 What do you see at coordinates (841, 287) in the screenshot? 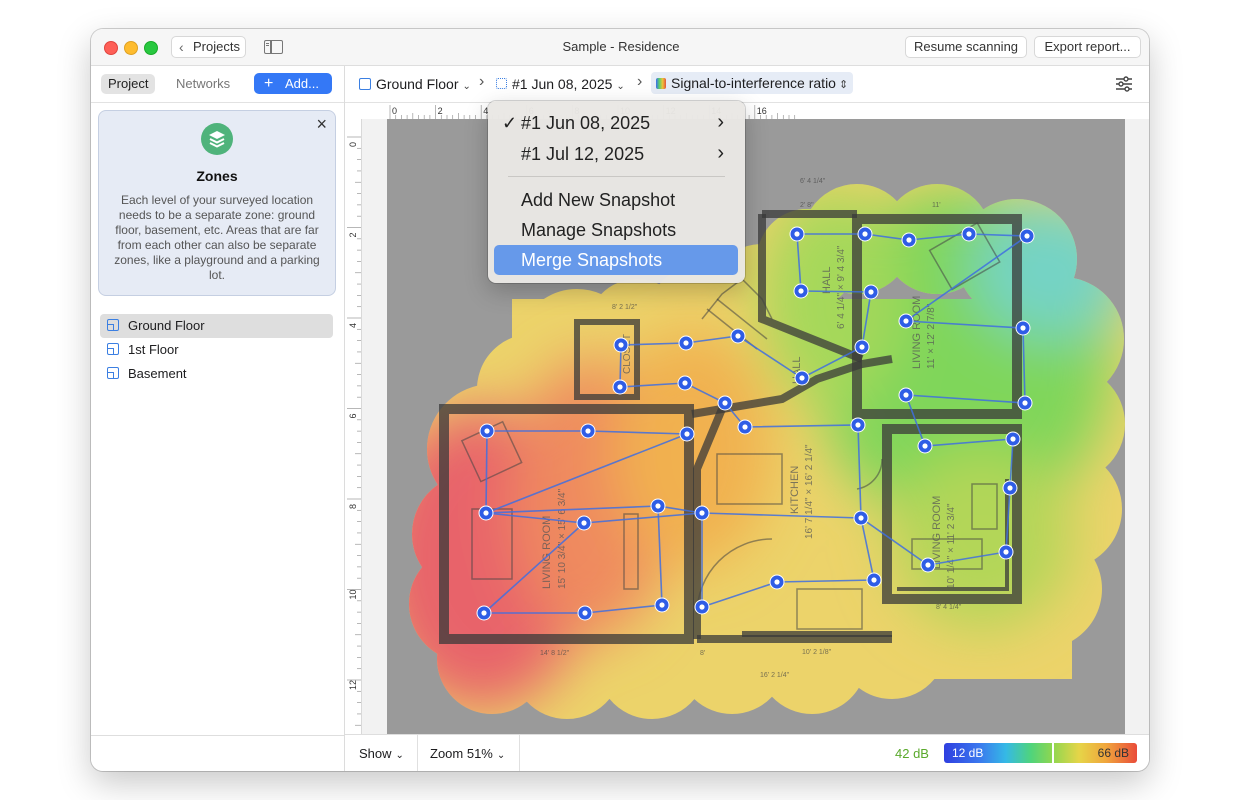
I see `room-dims: 6' 4 1/4" × 9' 4 3/4"` at bounding box center [841, 287].